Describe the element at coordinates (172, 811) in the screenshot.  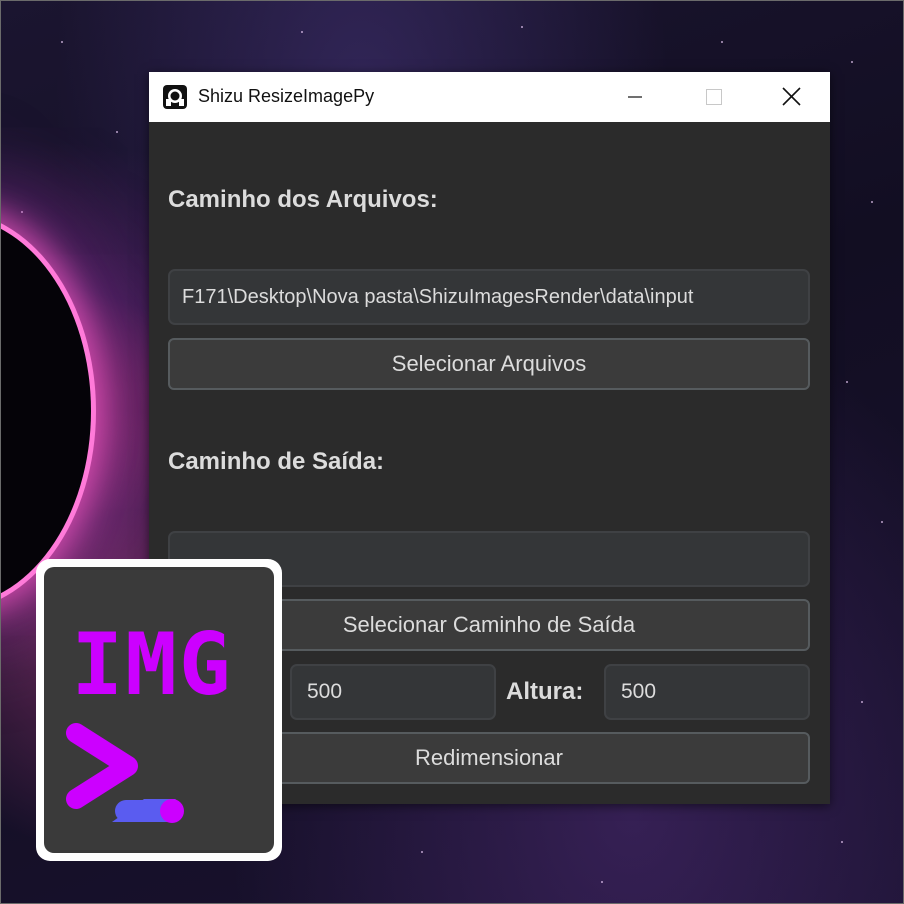
I see `cursor-dot` at that location.